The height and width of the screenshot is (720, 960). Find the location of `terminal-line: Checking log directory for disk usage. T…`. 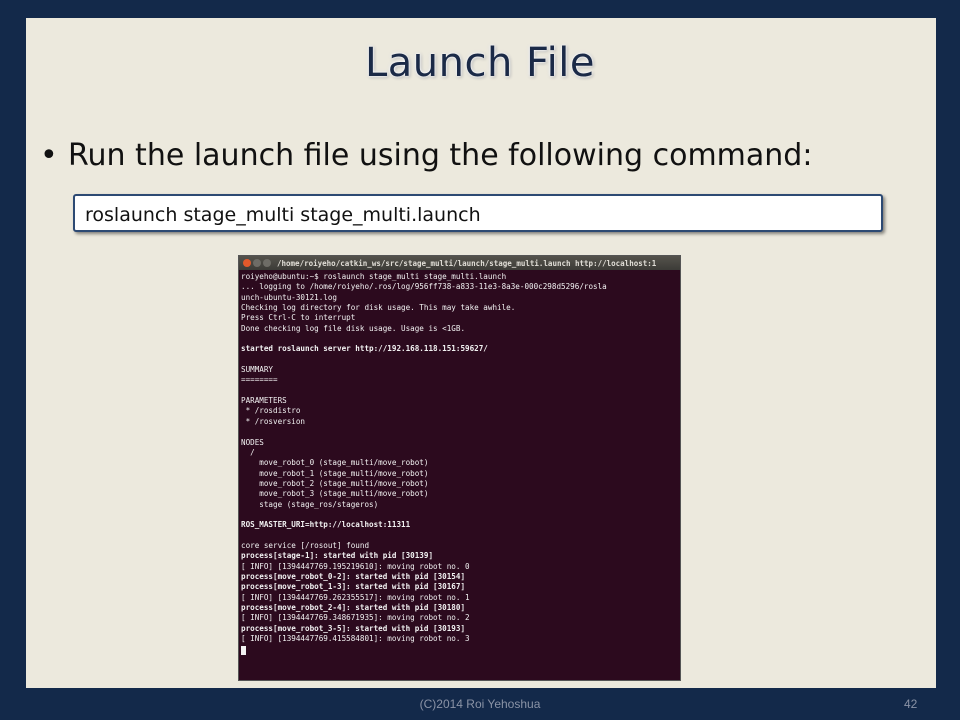

terminal-line: Checking log directory for disk usage. T… is located at coordinates (378, 308).